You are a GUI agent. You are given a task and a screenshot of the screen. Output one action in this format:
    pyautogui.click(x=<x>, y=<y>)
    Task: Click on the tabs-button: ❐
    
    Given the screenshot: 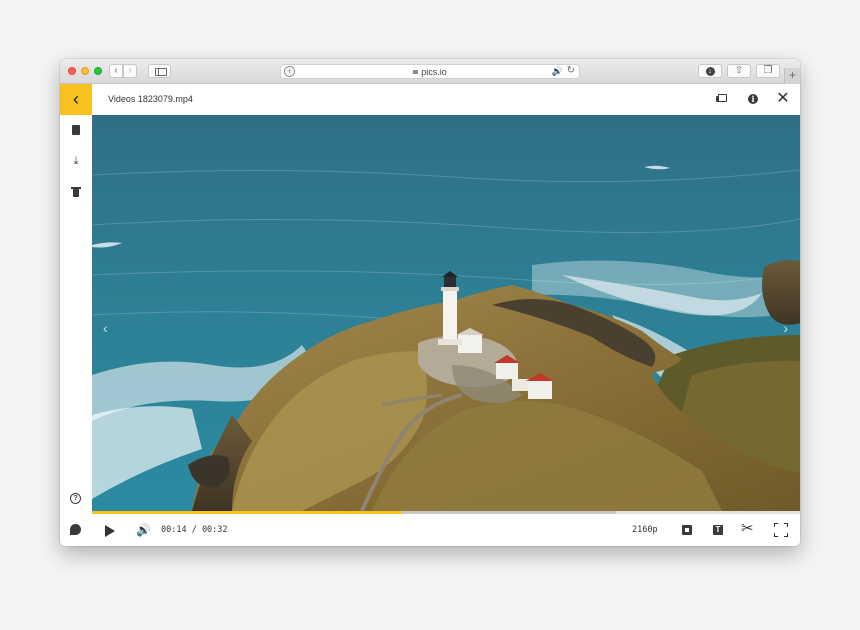 What is the action you would take?
    pyautogui.click(x=768, y=71)
    